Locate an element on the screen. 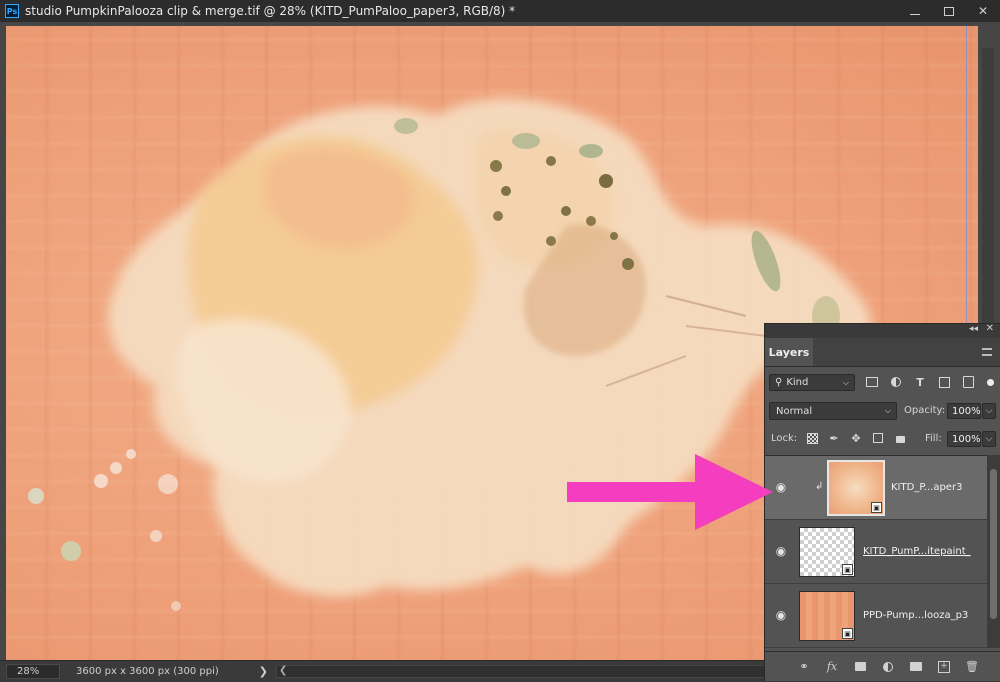 This screenshot has width=1000, height=682. lock-label: Lock: is located at coordinates (784, 438).